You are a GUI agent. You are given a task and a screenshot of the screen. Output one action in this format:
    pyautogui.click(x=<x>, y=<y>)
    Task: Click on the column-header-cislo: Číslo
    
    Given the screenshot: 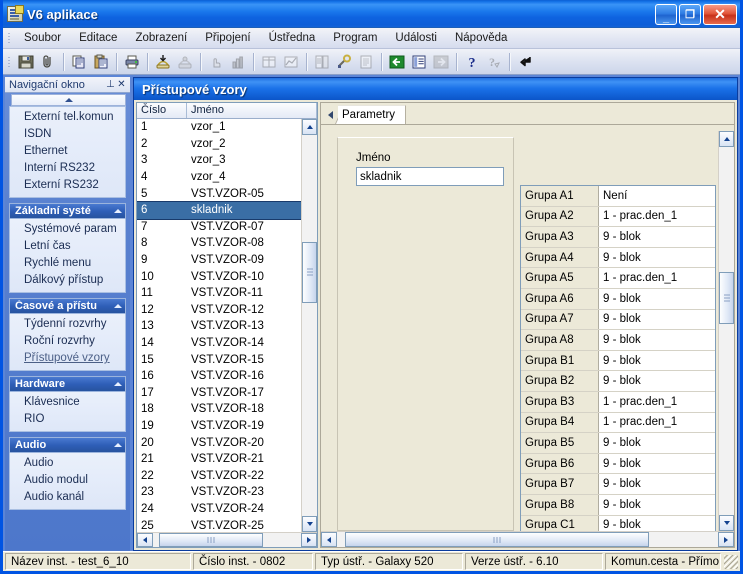 What is the action you would take?
    pyautogui.click(x=162, y=110)
    